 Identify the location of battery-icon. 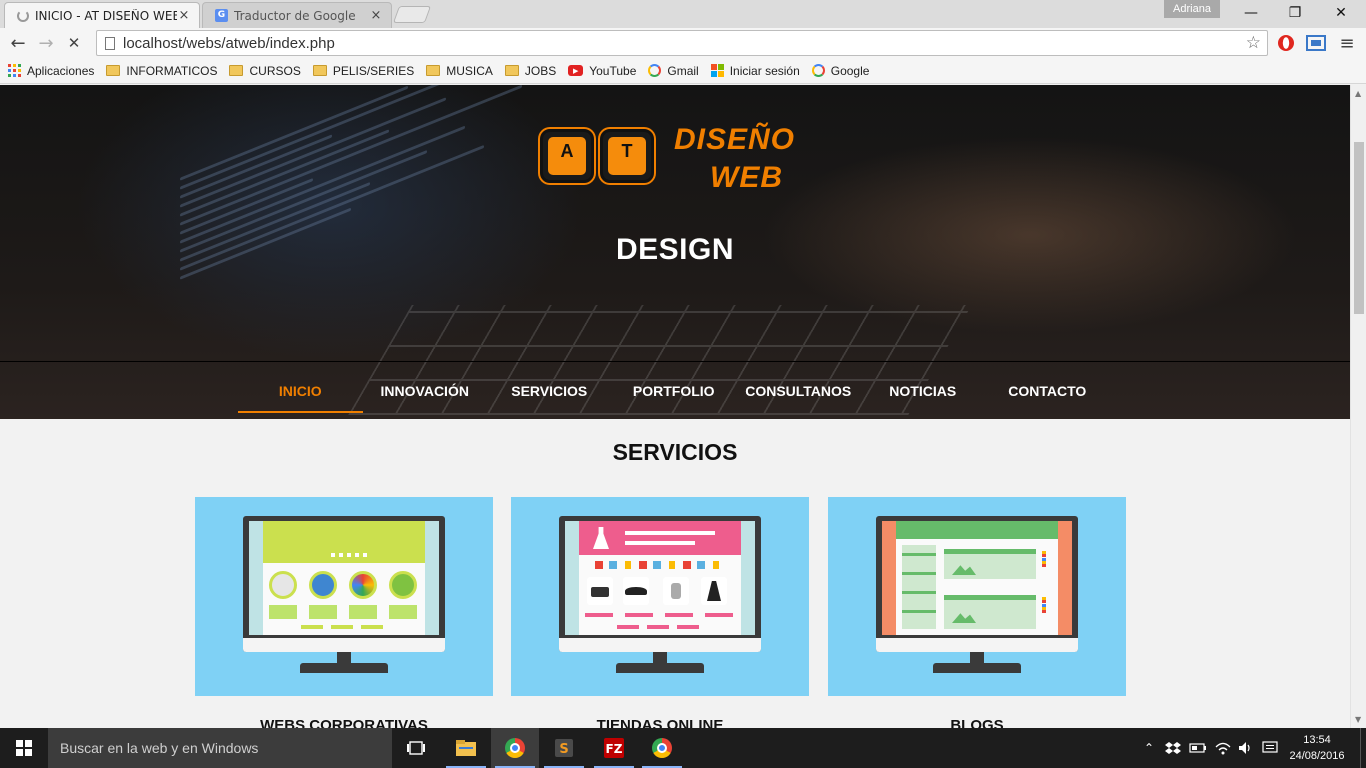
(1198, 748).